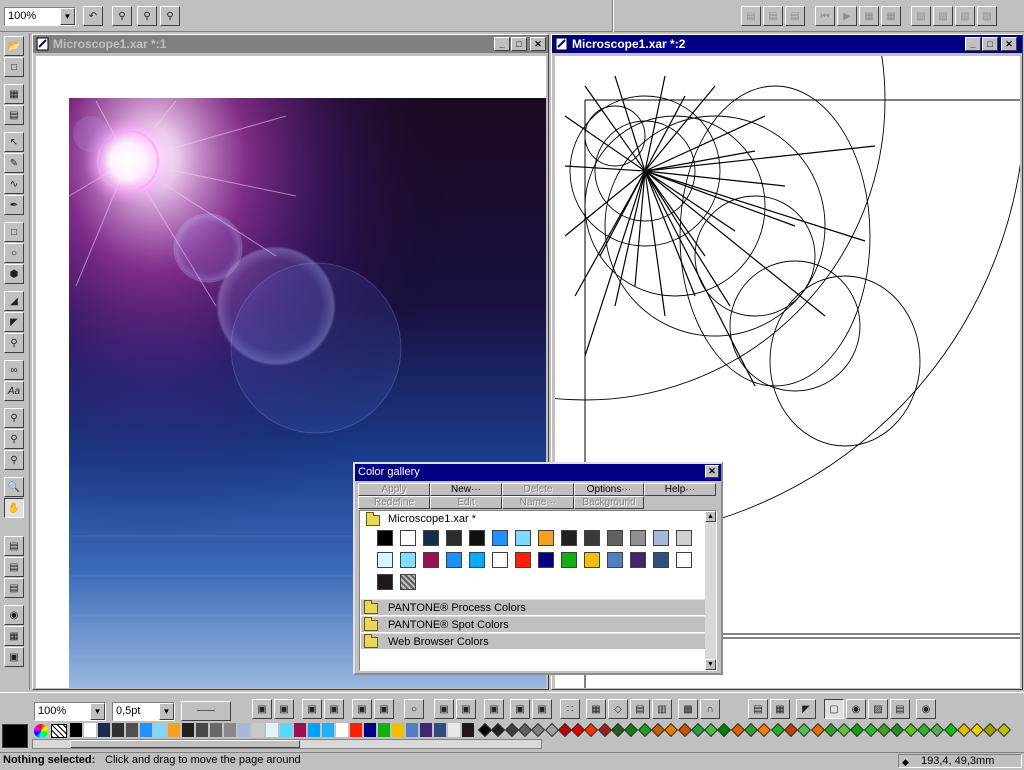 The width and height of the screenshot is (1024, 770). Describe the element at coordinates (147, 16) in the screenshot. I see `zoom-selected-button: ⚲` at that location.